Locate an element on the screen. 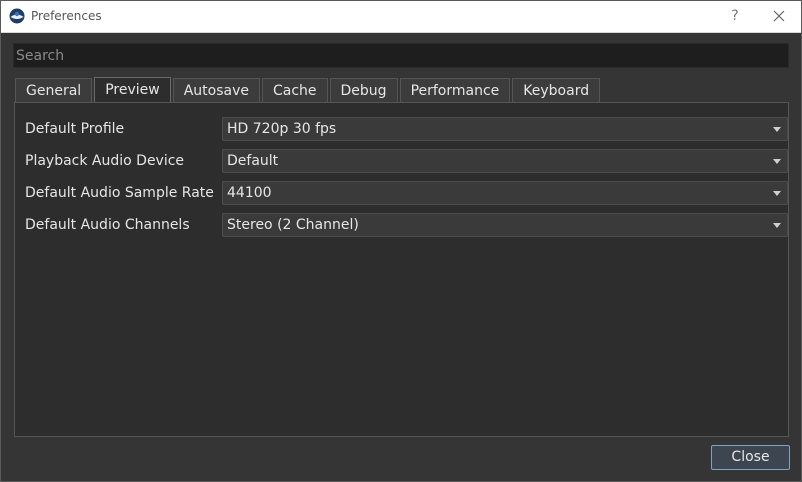  search-input is located at coordinates (401, 55).